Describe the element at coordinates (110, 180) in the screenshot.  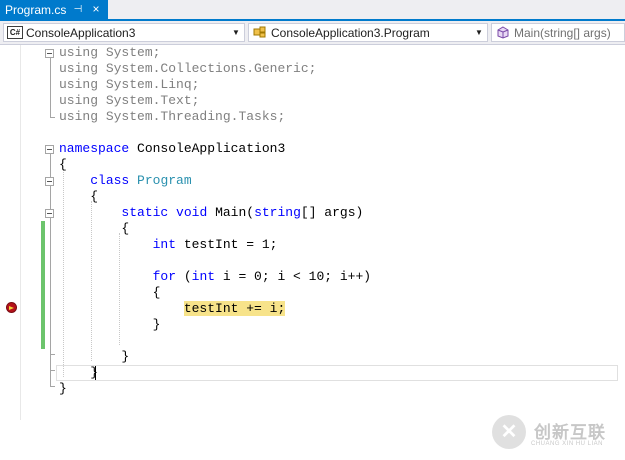
I see `class-keyword: class` at that location.